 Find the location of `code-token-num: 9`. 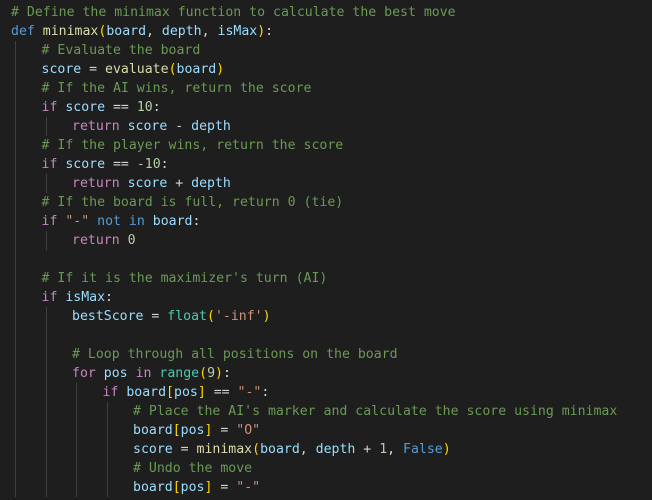

code-token-num: 9 is located at coordinates (211, 373).